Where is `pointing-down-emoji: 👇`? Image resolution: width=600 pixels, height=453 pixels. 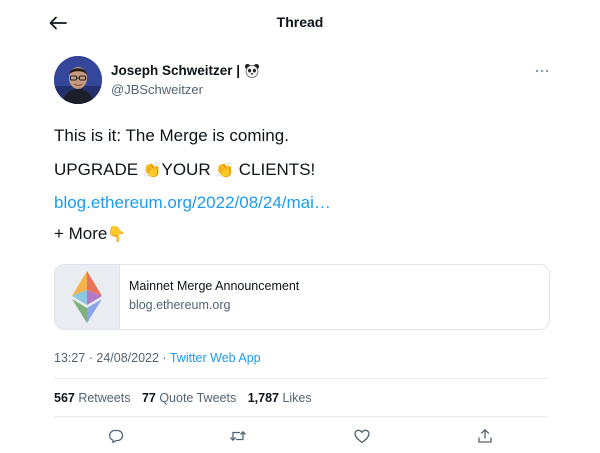
pointing-down-emoji: 👇 is located at coordinates (117, 234).